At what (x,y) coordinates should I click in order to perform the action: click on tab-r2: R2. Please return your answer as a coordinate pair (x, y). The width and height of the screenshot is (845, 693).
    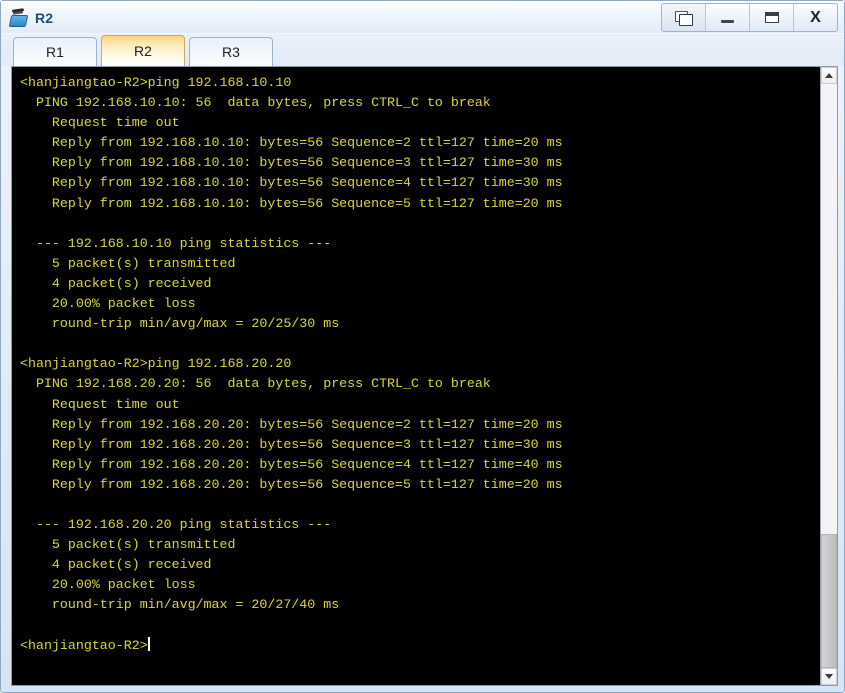
    Looking at the image, I should click on (143, 50).